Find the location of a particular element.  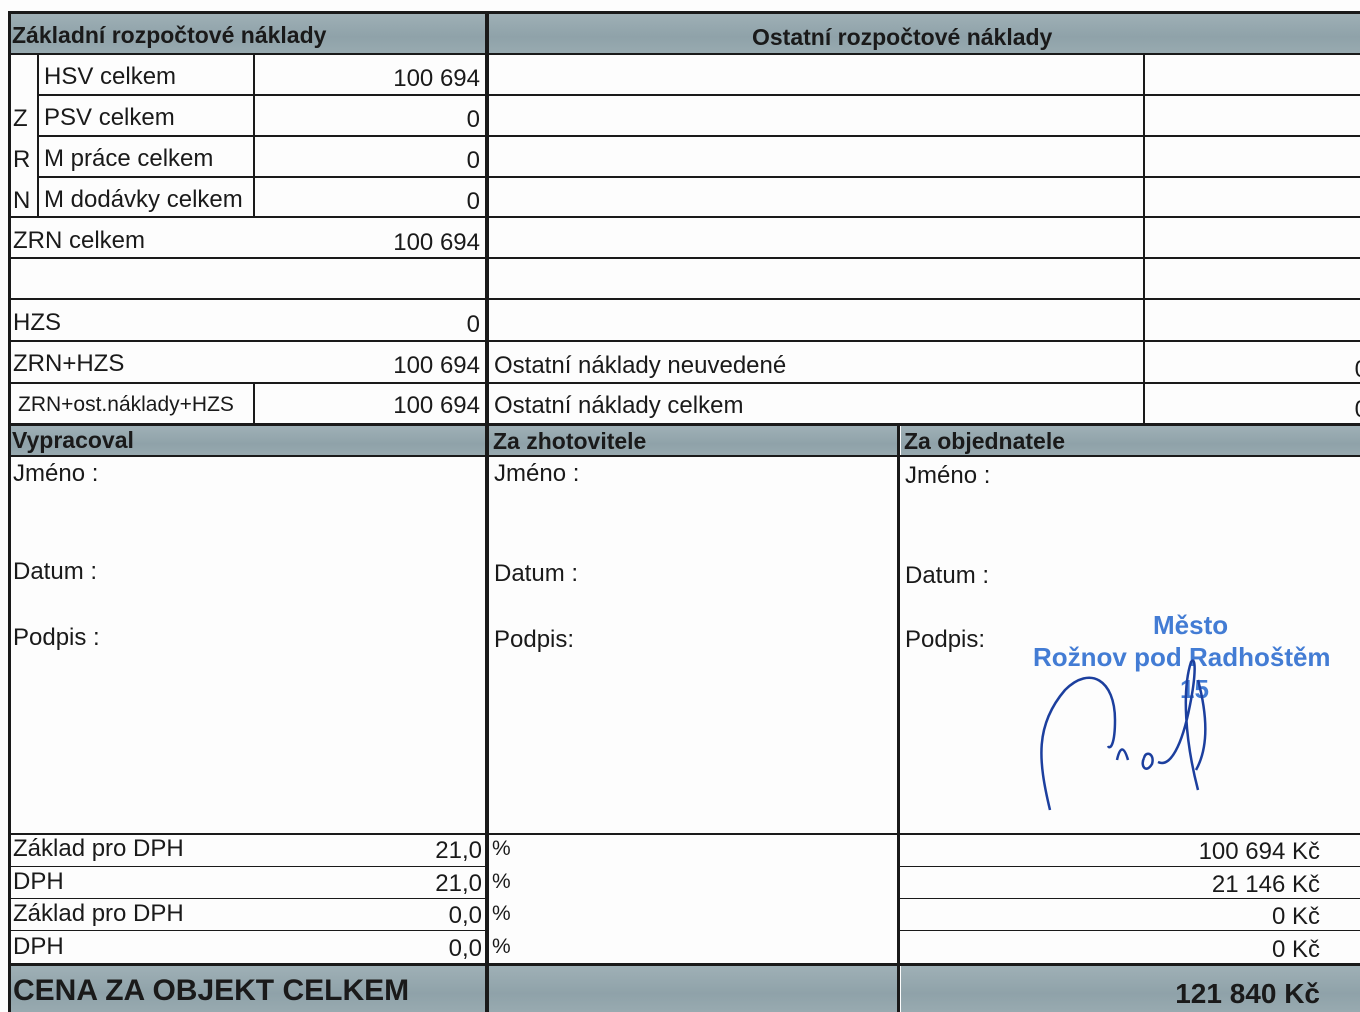

total-amount: 121 840 Kč is located at coordinates (1247, 993).